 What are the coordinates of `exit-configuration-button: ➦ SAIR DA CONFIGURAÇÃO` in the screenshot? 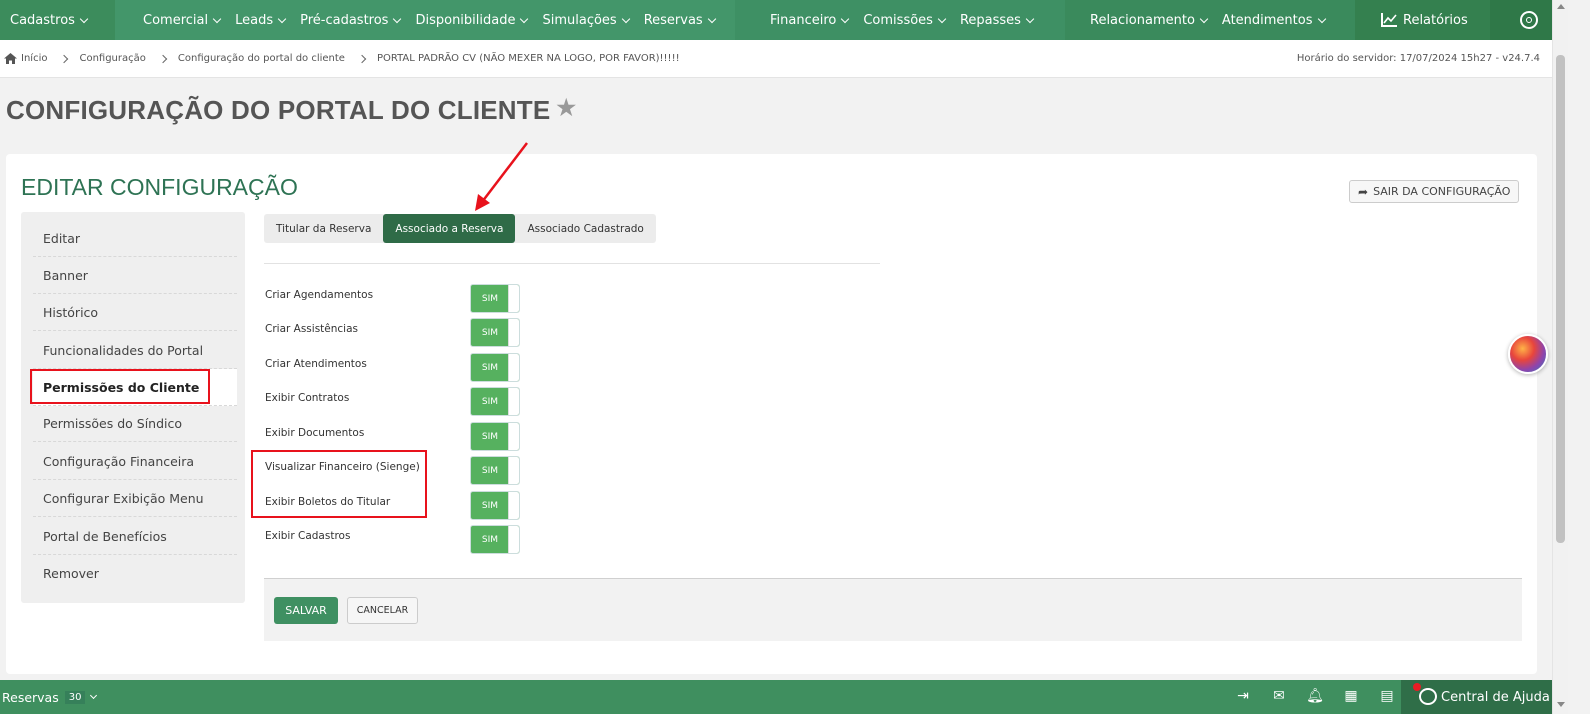 It's located at (1434, 191).